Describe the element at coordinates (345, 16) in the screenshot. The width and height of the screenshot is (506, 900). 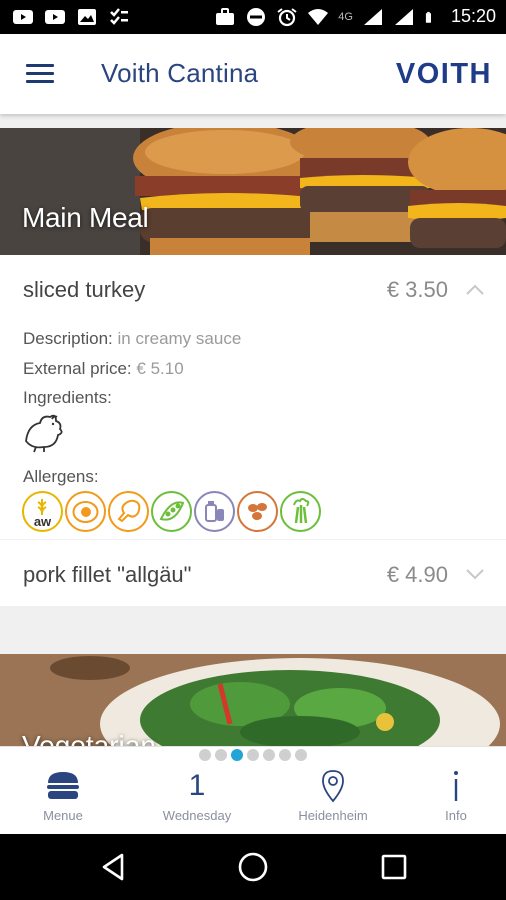
I see `network-type: 4G` at that location.